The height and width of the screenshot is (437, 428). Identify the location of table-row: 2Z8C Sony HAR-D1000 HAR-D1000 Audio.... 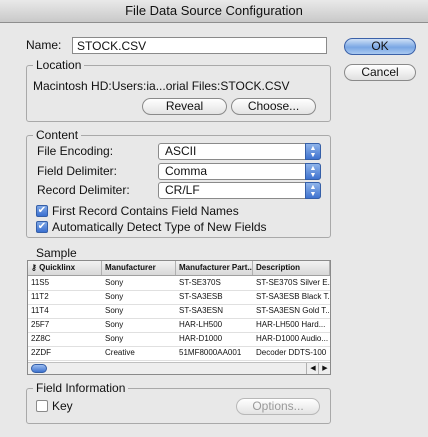
(179, 339).